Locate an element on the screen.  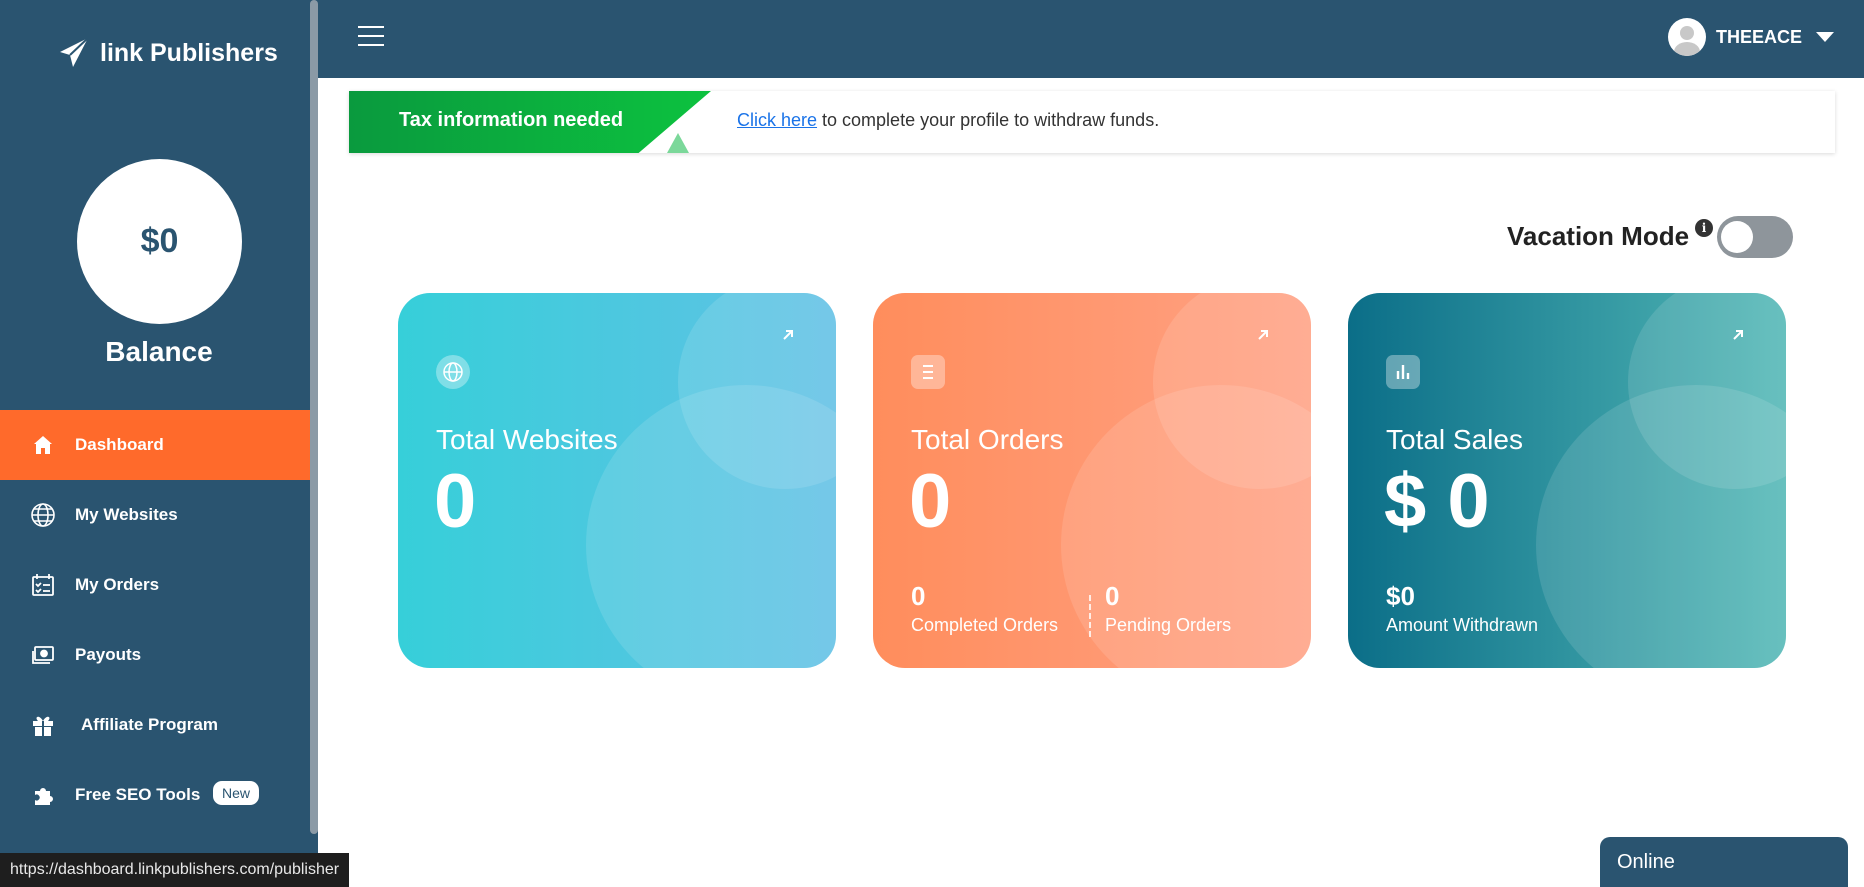
balance-circle: $0 is located at coordinates (159, 241).